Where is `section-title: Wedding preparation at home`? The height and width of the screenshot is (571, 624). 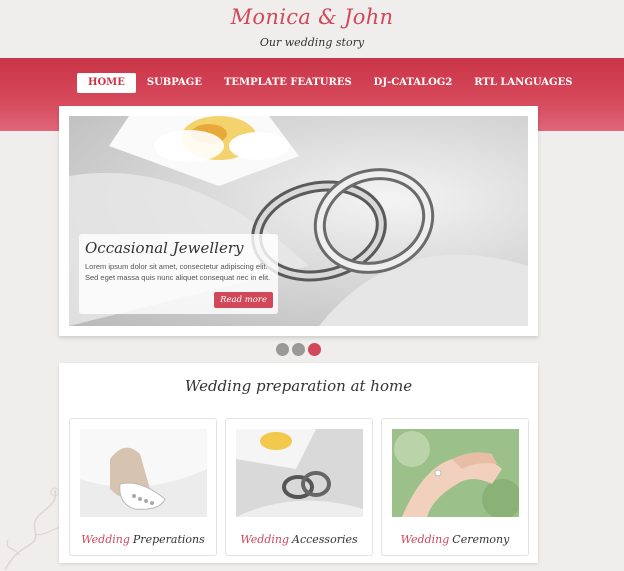 section-title: Wedding preparation at home is located at coordinates (298, 386).